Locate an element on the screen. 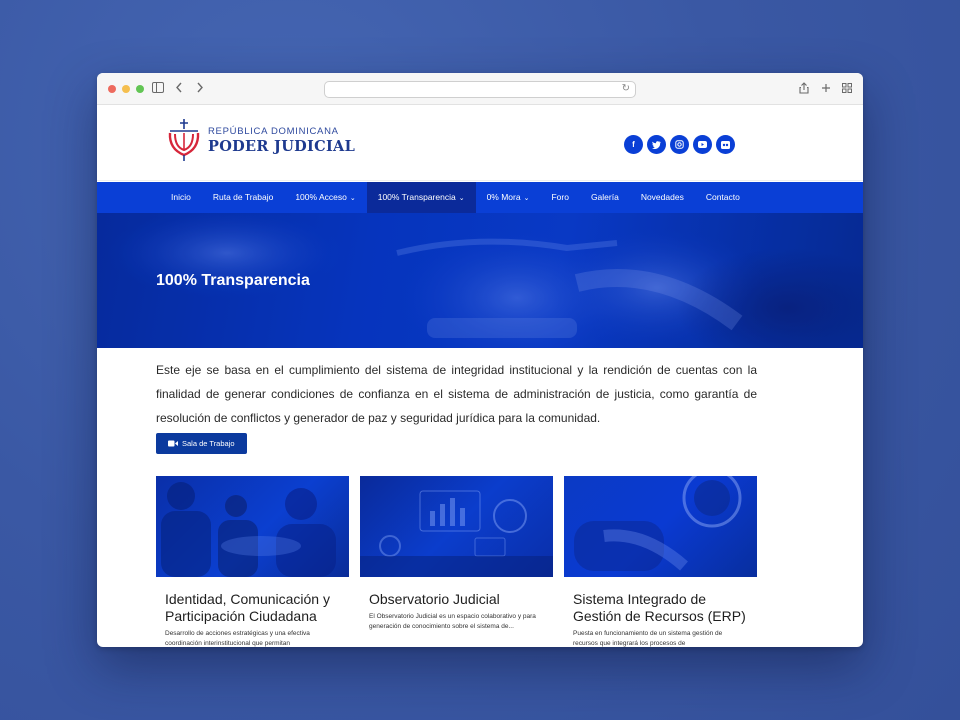  nav-item-label: Contacto is located at coordinates (722, 197).